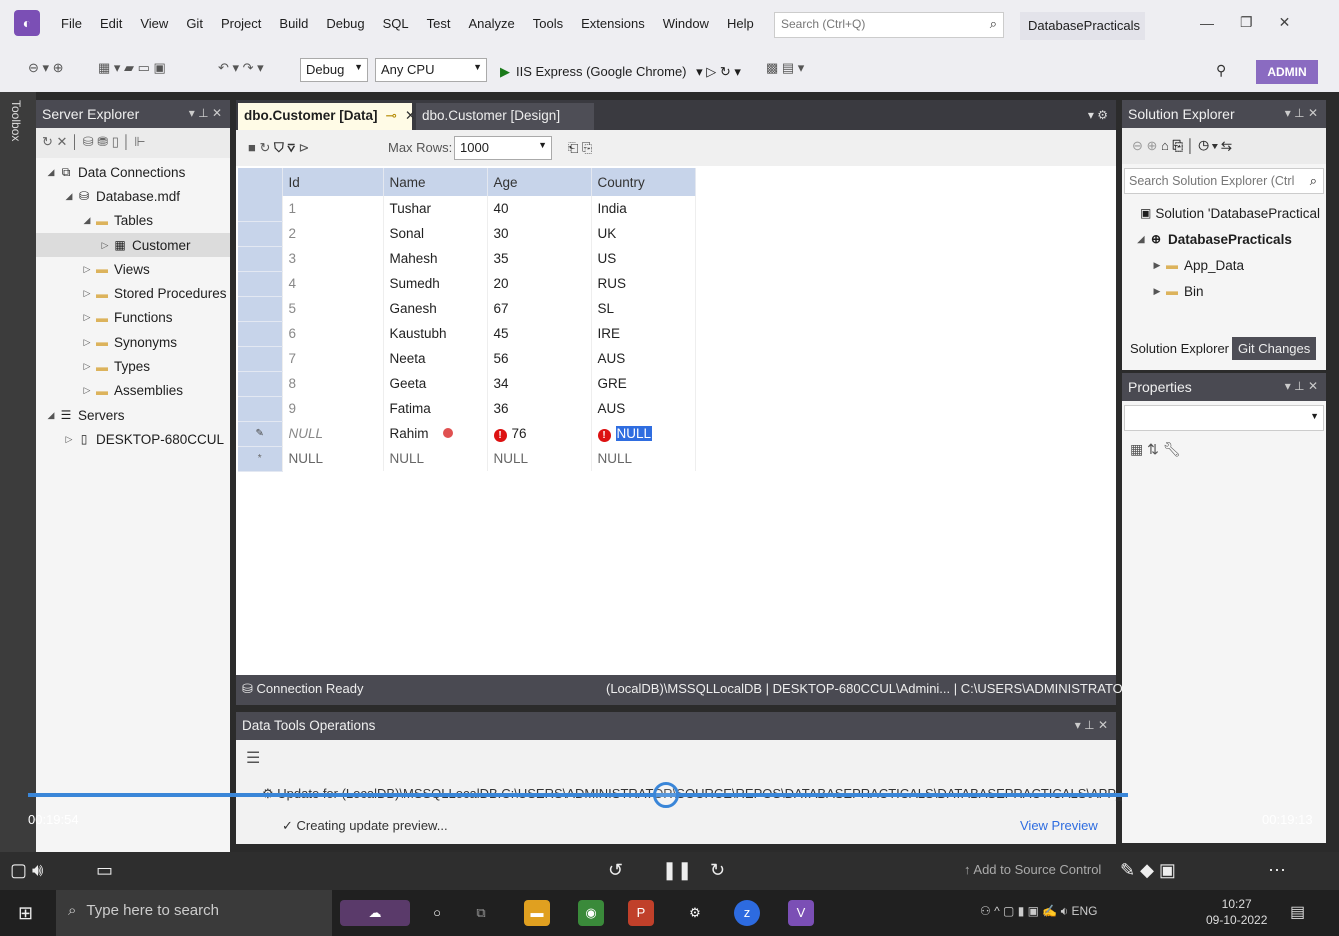  What do you see at coordinates (194, 23) in the screenshot?
I see `menu-item-git: Git` at bounding box center [194, 23].